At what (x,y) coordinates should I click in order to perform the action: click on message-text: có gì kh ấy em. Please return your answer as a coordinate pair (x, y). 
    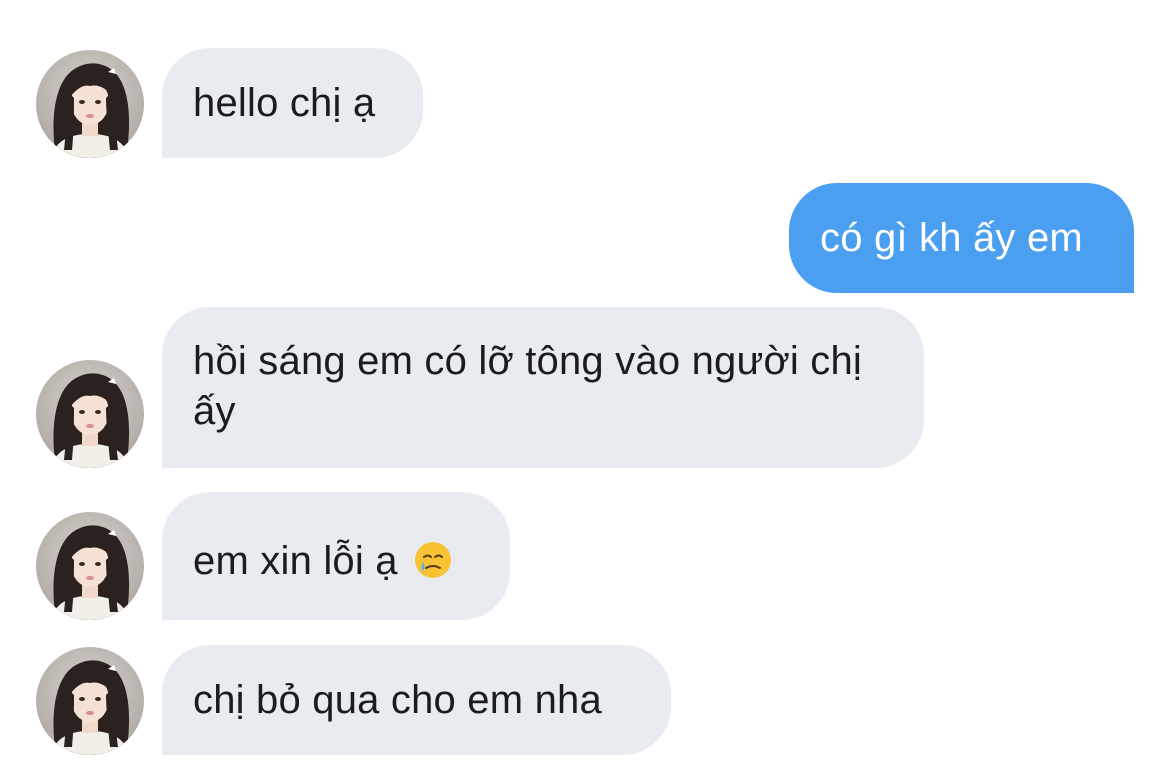
    Looking at the image, I should click on (951, 238).